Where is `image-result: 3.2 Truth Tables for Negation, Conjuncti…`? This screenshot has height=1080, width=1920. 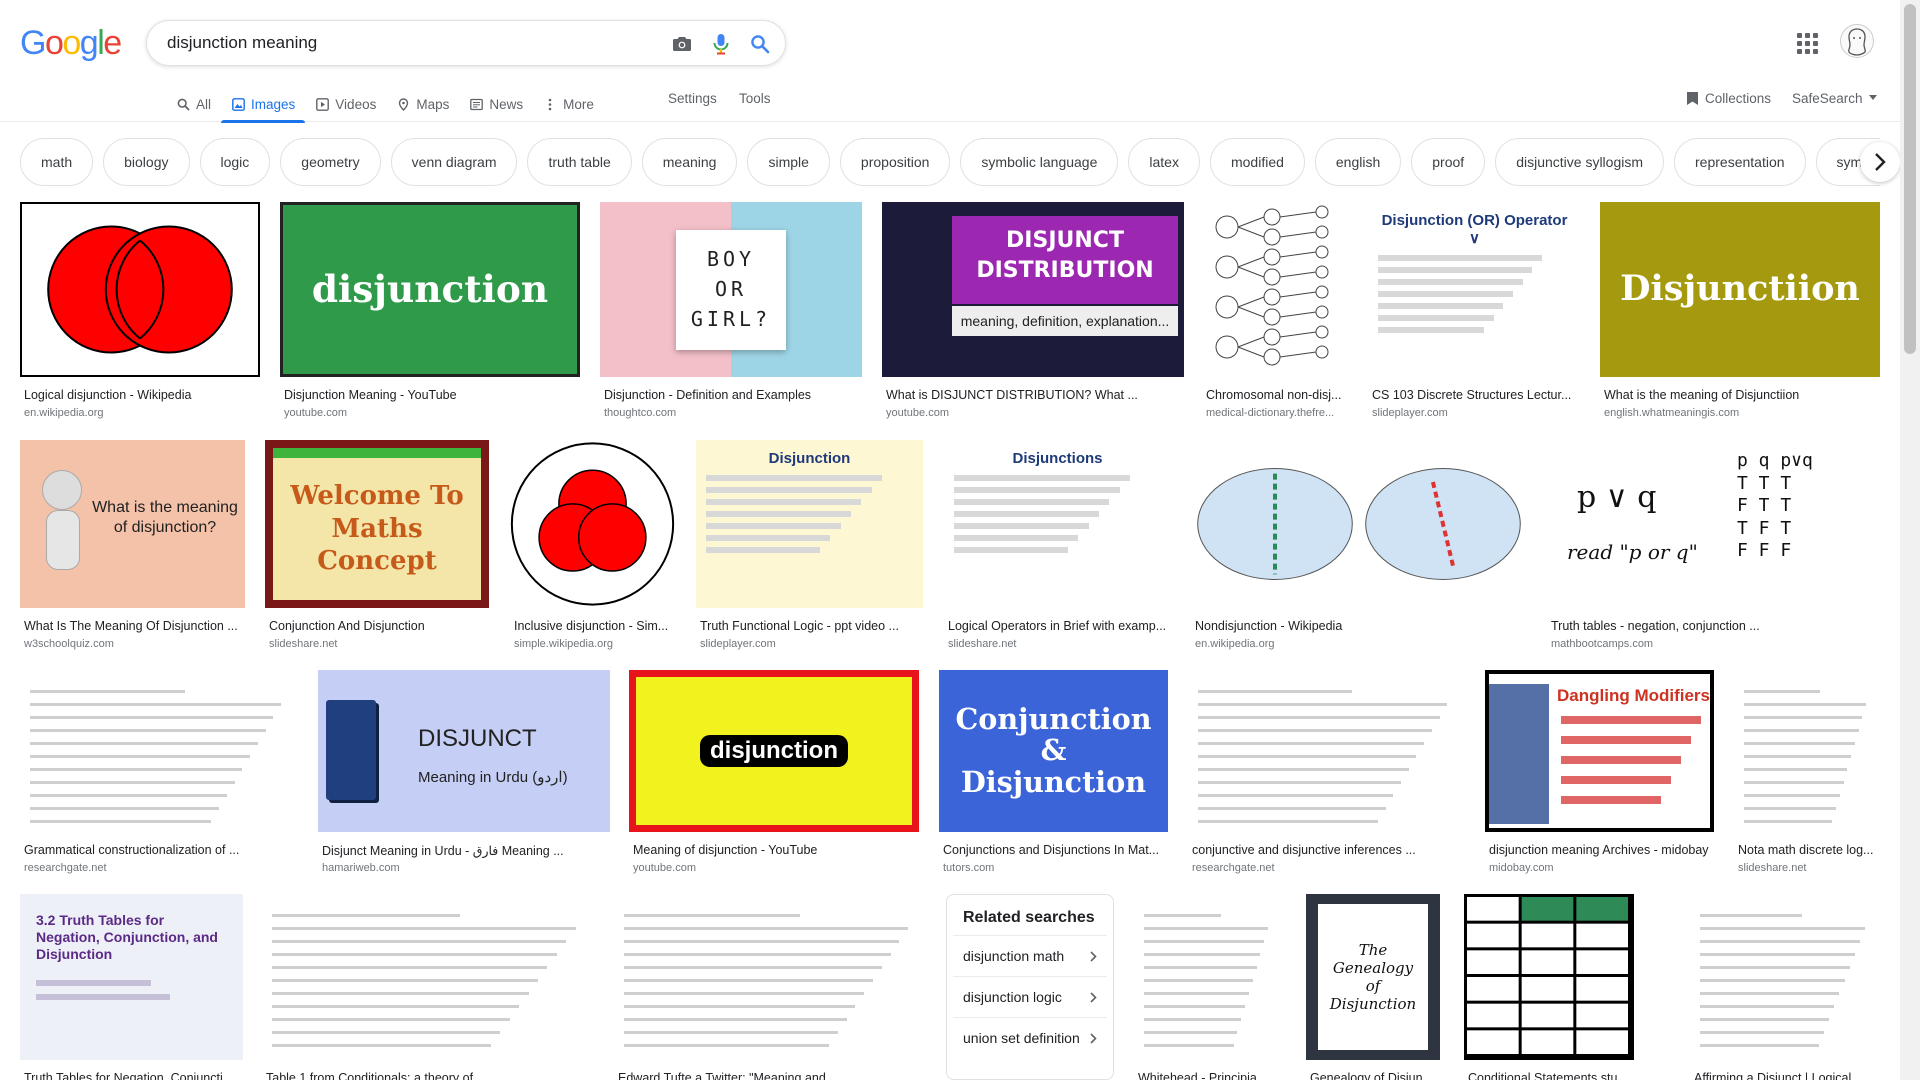
image-result: 3.2 Truth Tables for Negation, Conjuncti… is located at coordinates (131, 987).